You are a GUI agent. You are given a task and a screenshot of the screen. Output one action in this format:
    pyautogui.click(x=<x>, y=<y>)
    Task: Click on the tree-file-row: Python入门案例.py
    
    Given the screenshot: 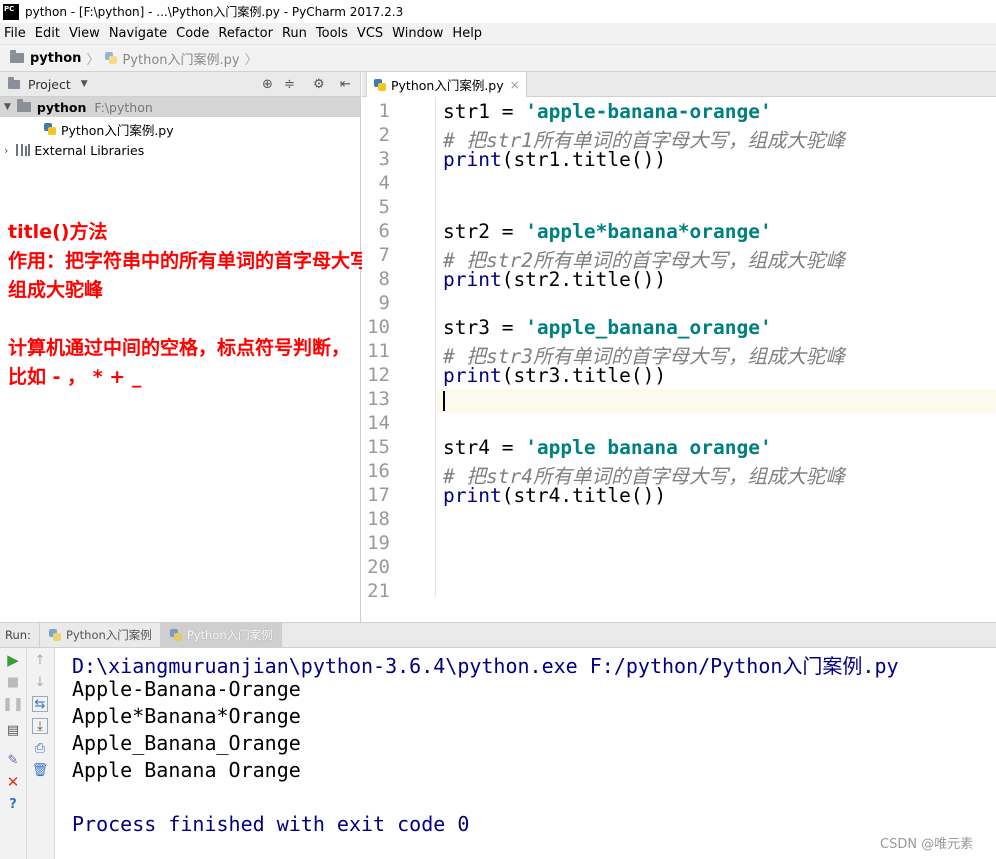 What is the action you would take?
    pyautogui.click(x=108, y=129)
    